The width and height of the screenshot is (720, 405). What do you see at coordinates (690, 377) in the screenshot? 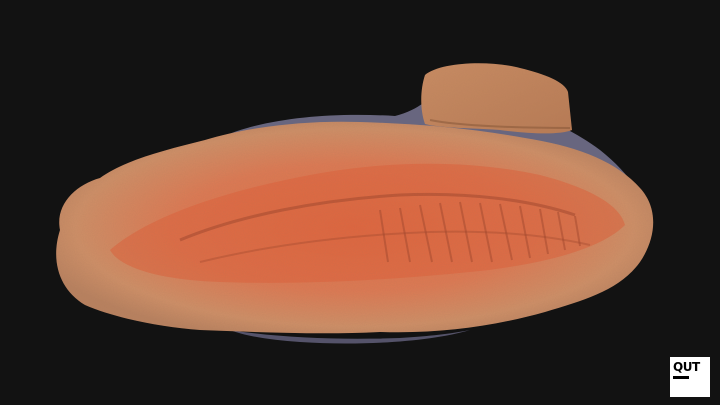
I see `qut-logo: QUT` at bounding box center [690, 377].